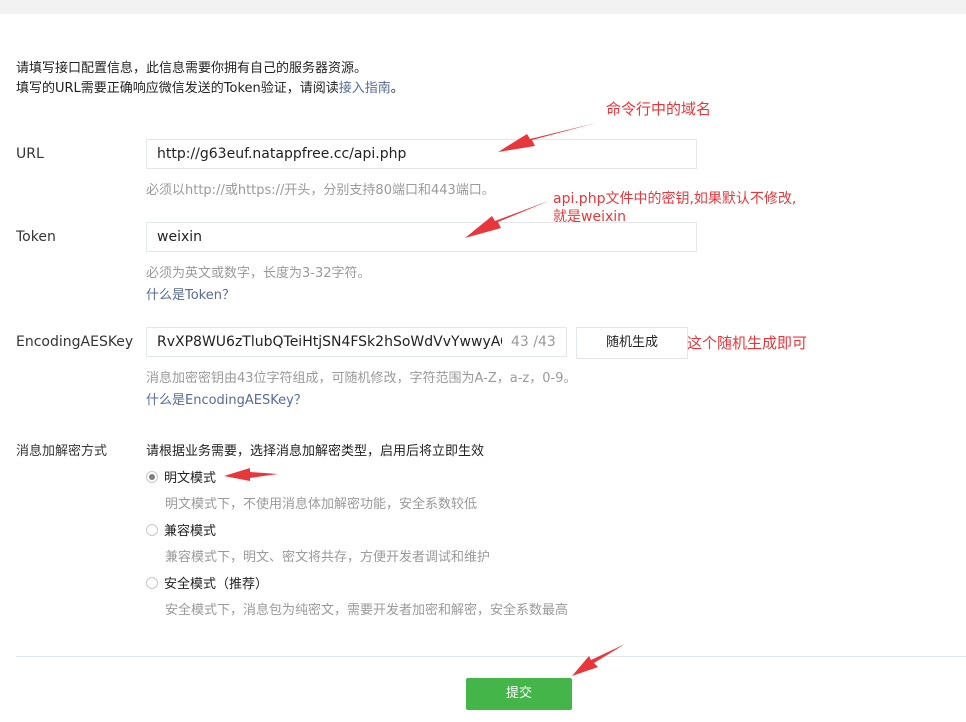  I want to click on red-arrow-submit, so click(598, 660).